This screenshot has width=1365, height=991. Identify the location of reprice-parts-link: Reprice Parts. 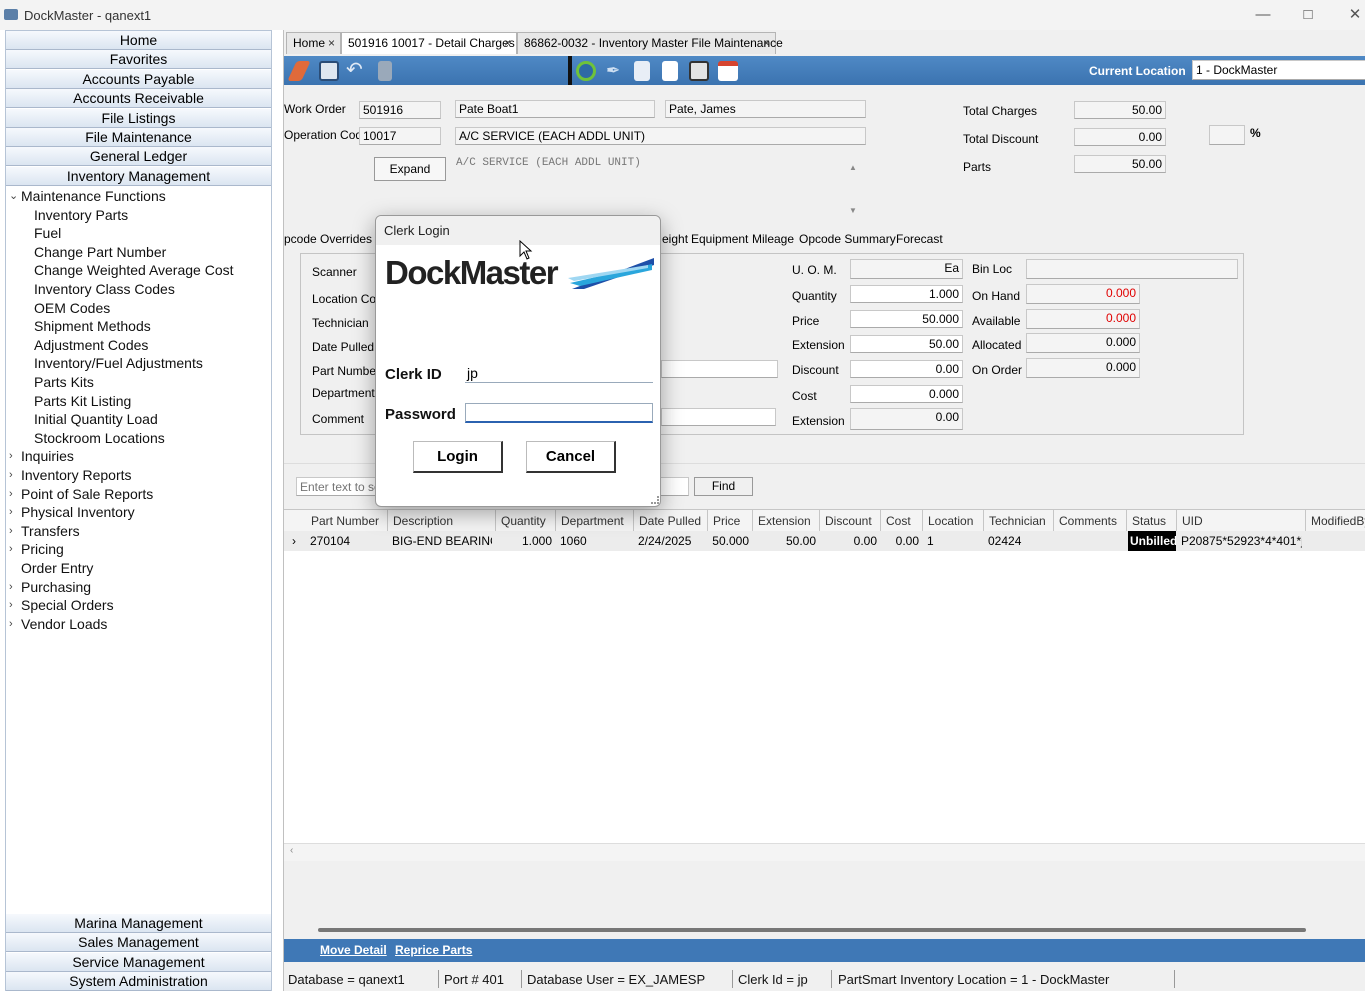
(433, 950).